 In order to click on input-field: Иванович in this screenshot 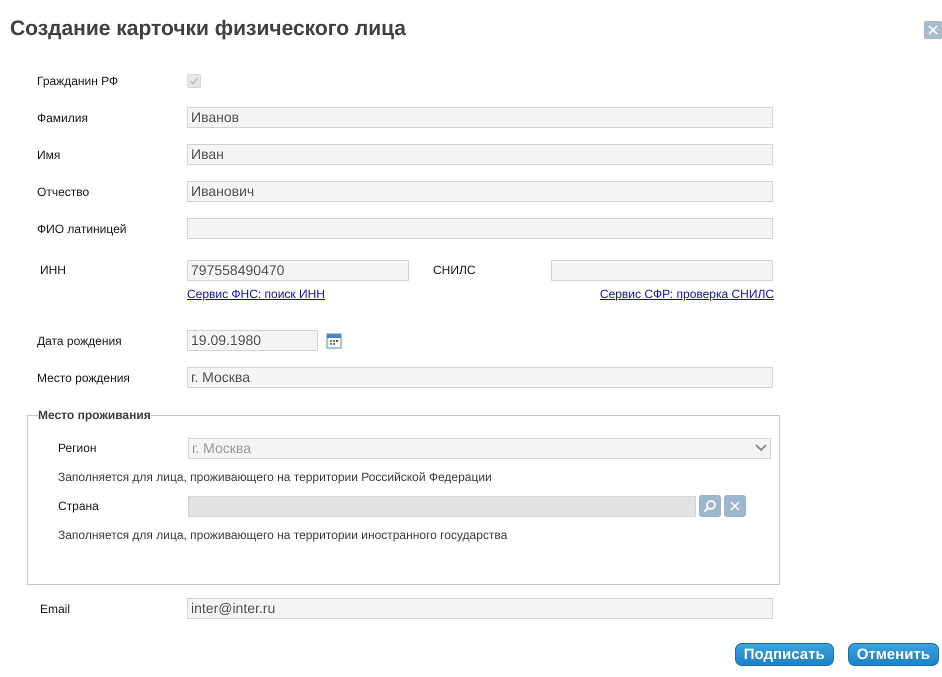, I will do `click(480, 191)`.